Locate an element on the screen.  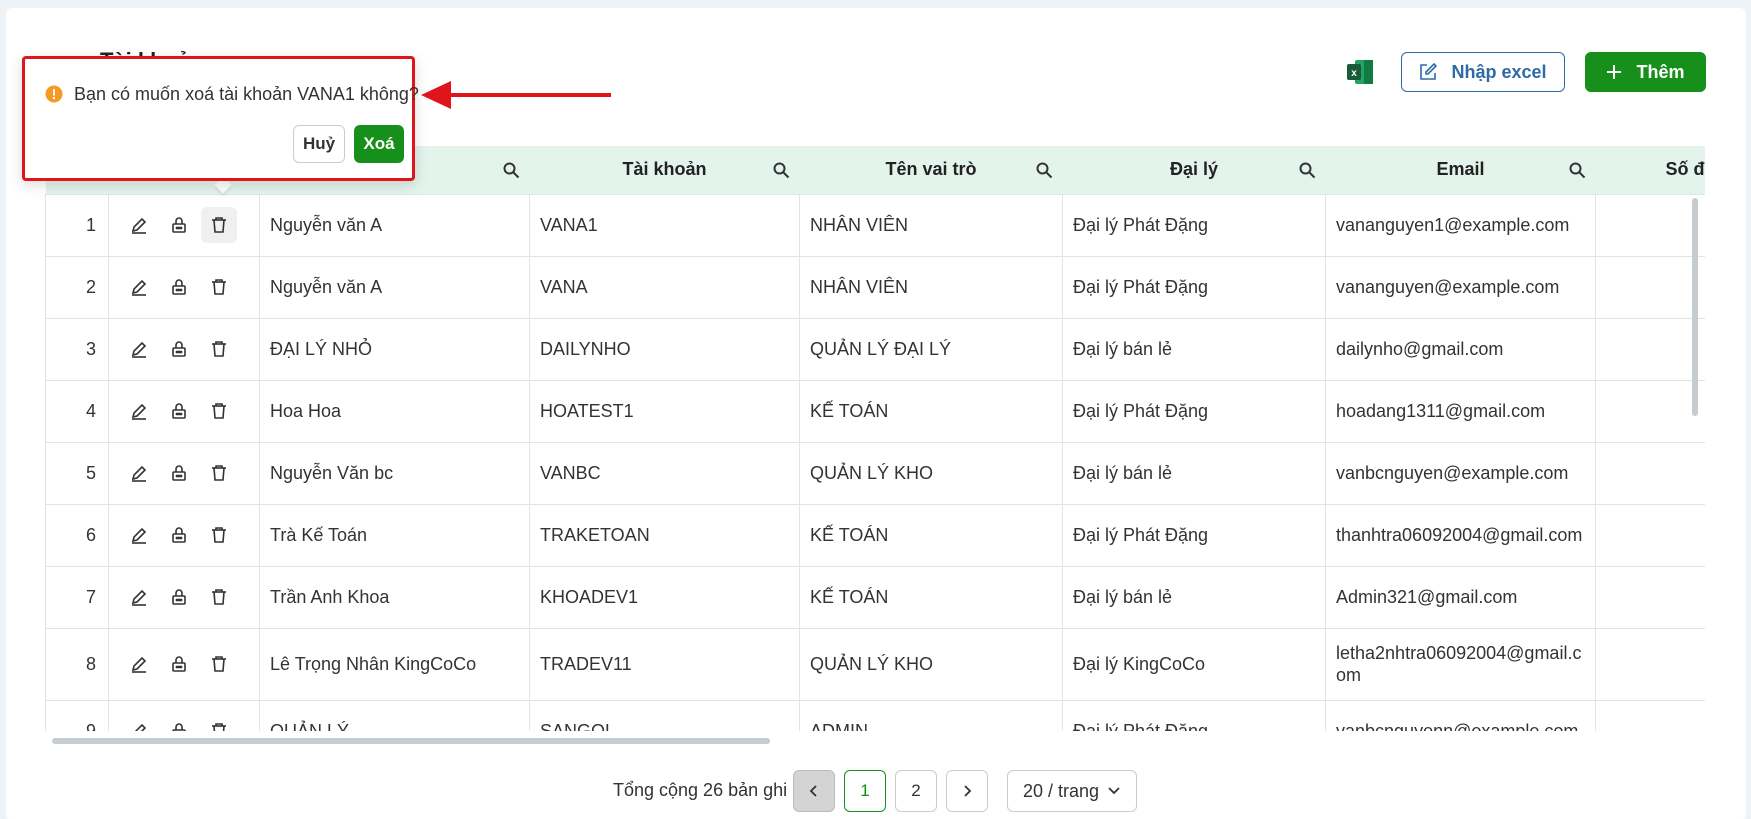
prev-page-button is located at coordinates (814, 791).